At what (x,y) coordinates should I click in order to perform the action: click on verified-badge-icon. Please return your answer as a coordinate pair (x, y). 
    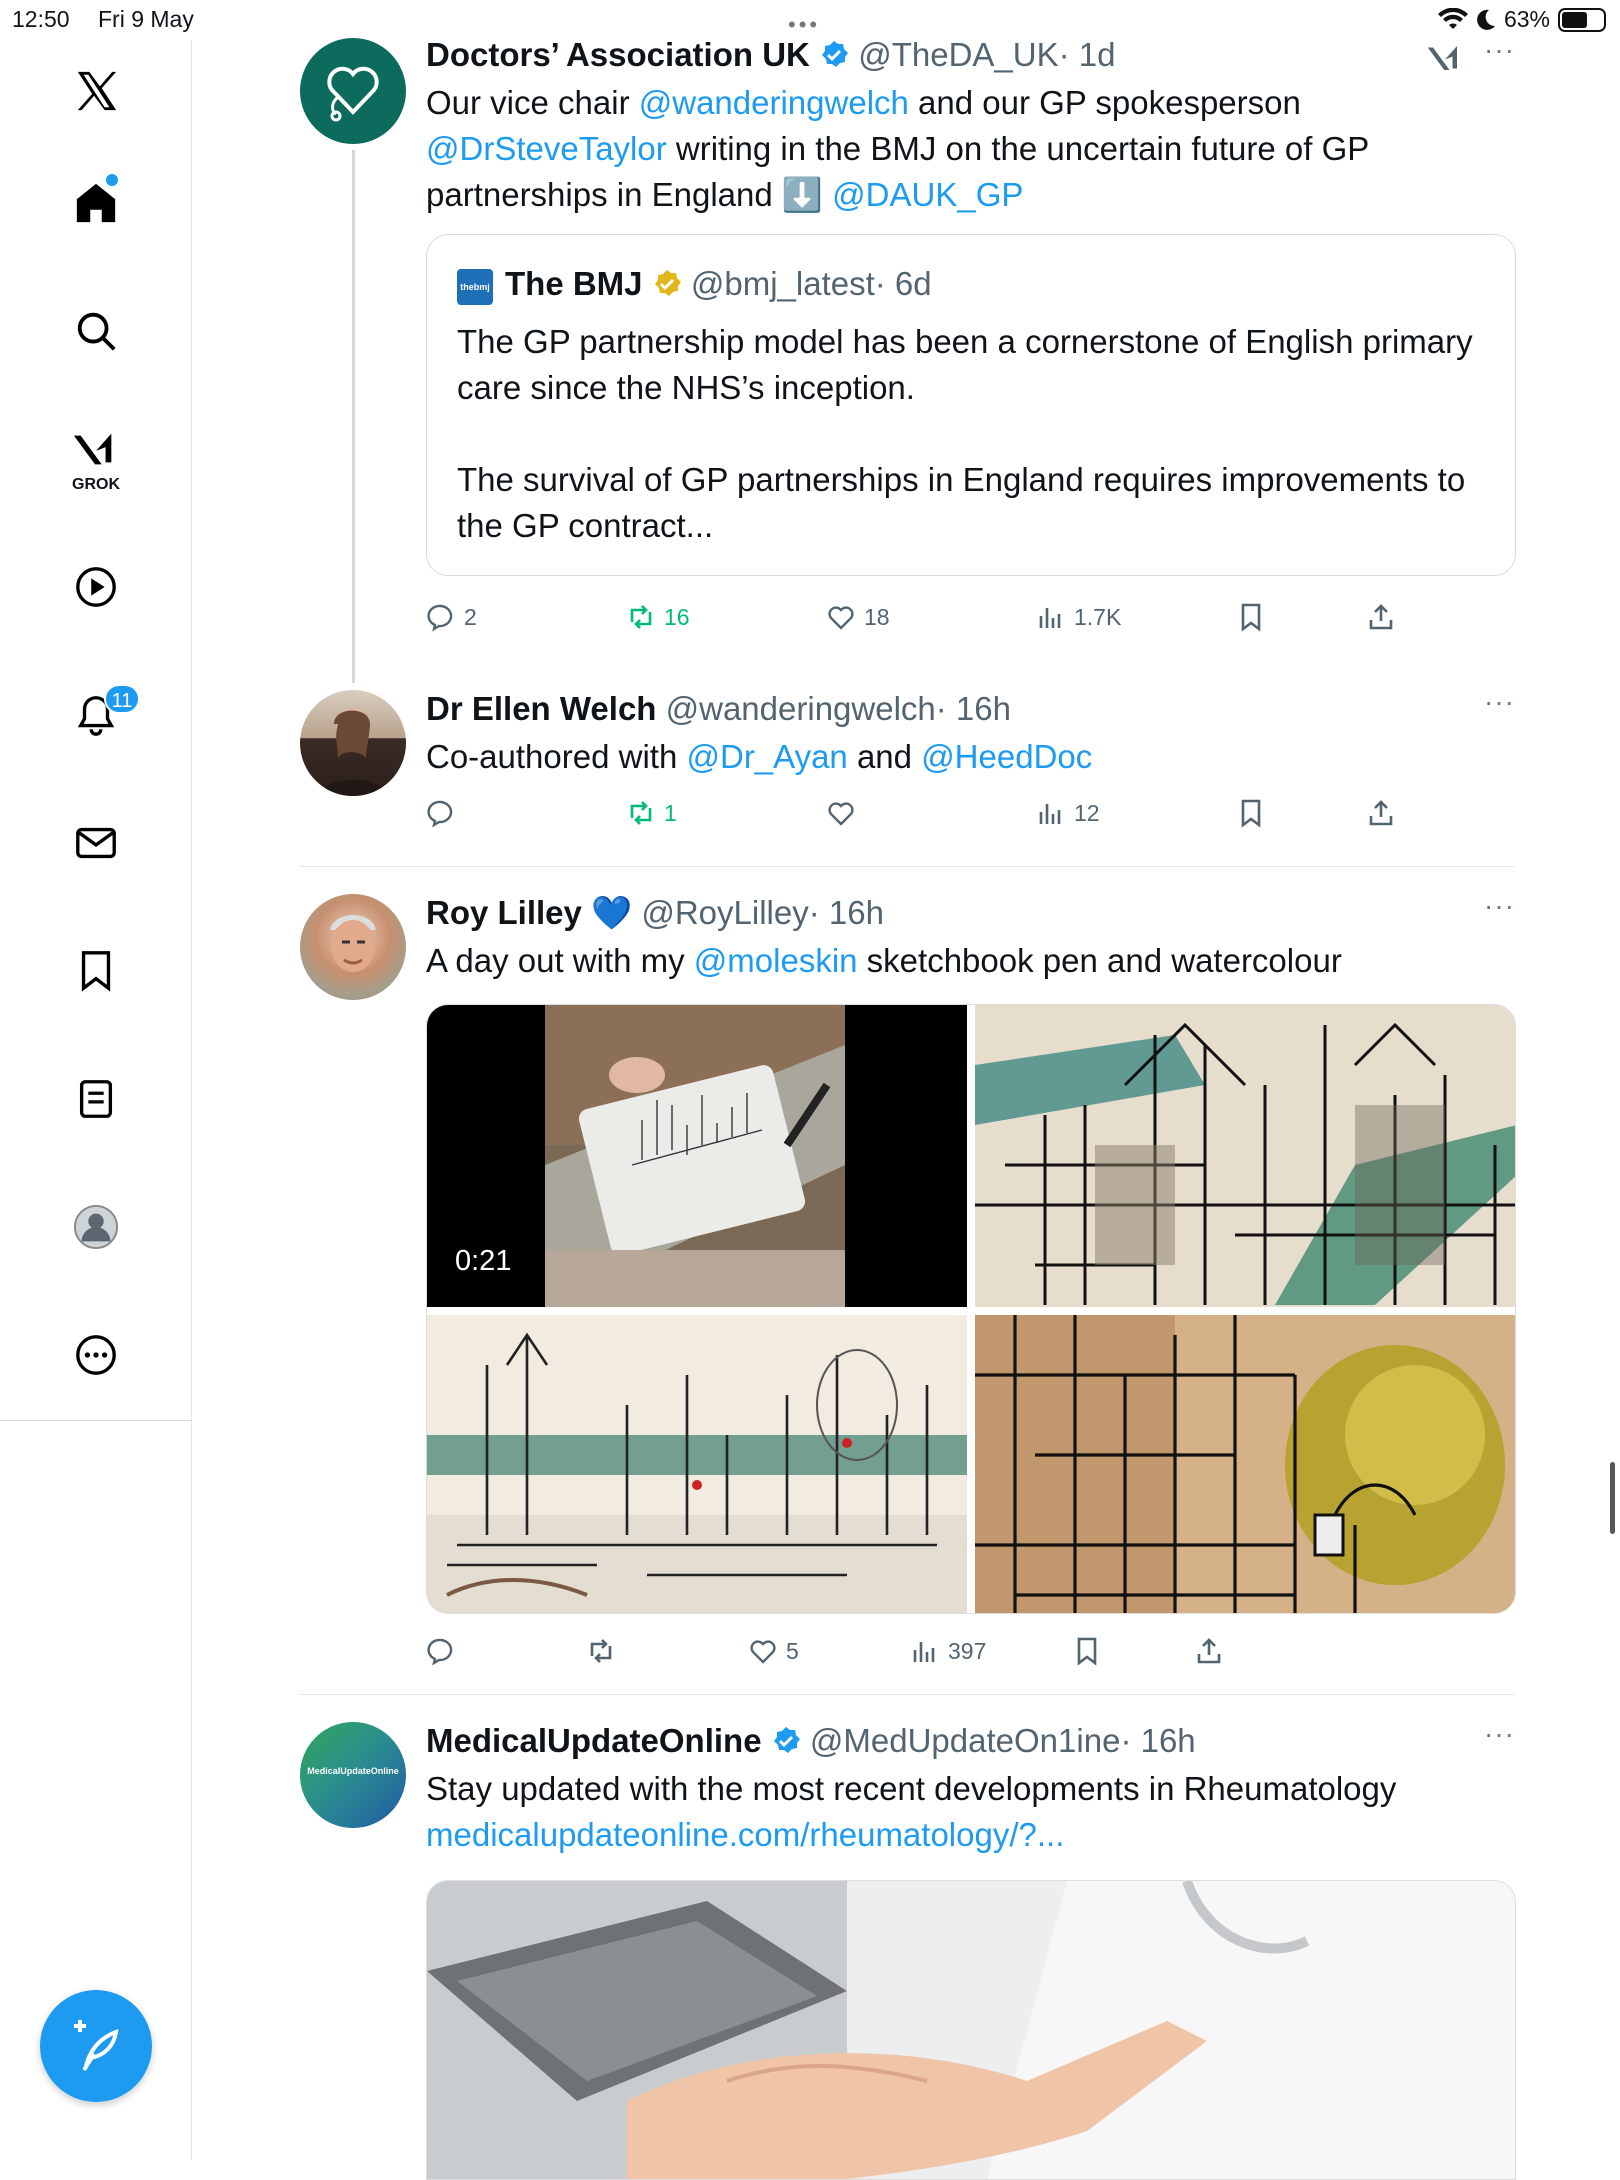
    Looking at the image, I should click on (835, 54).